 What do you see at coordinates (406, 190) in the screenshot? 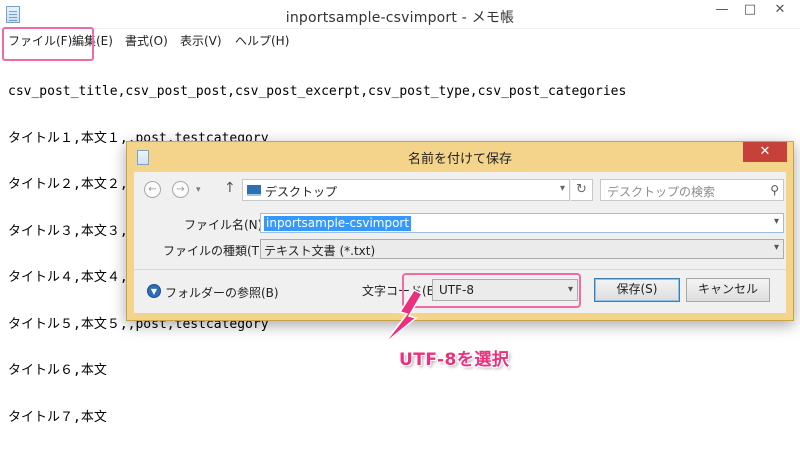
I see `address-bar: デスクトップ ▾` at bounding box center [406, 190].